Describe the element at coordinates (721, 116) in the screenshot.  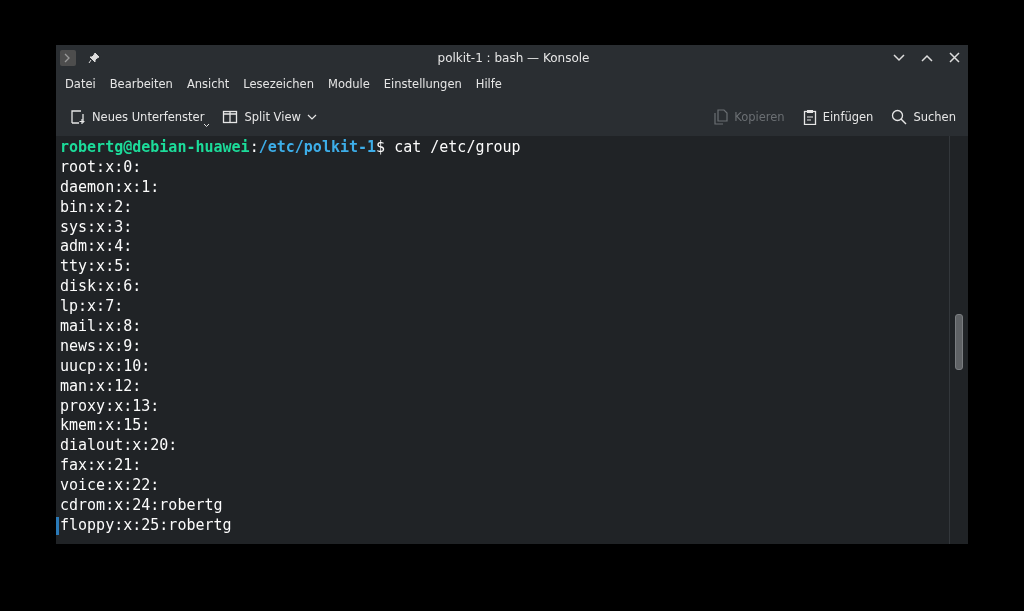
I see `copy-icon` at that location.